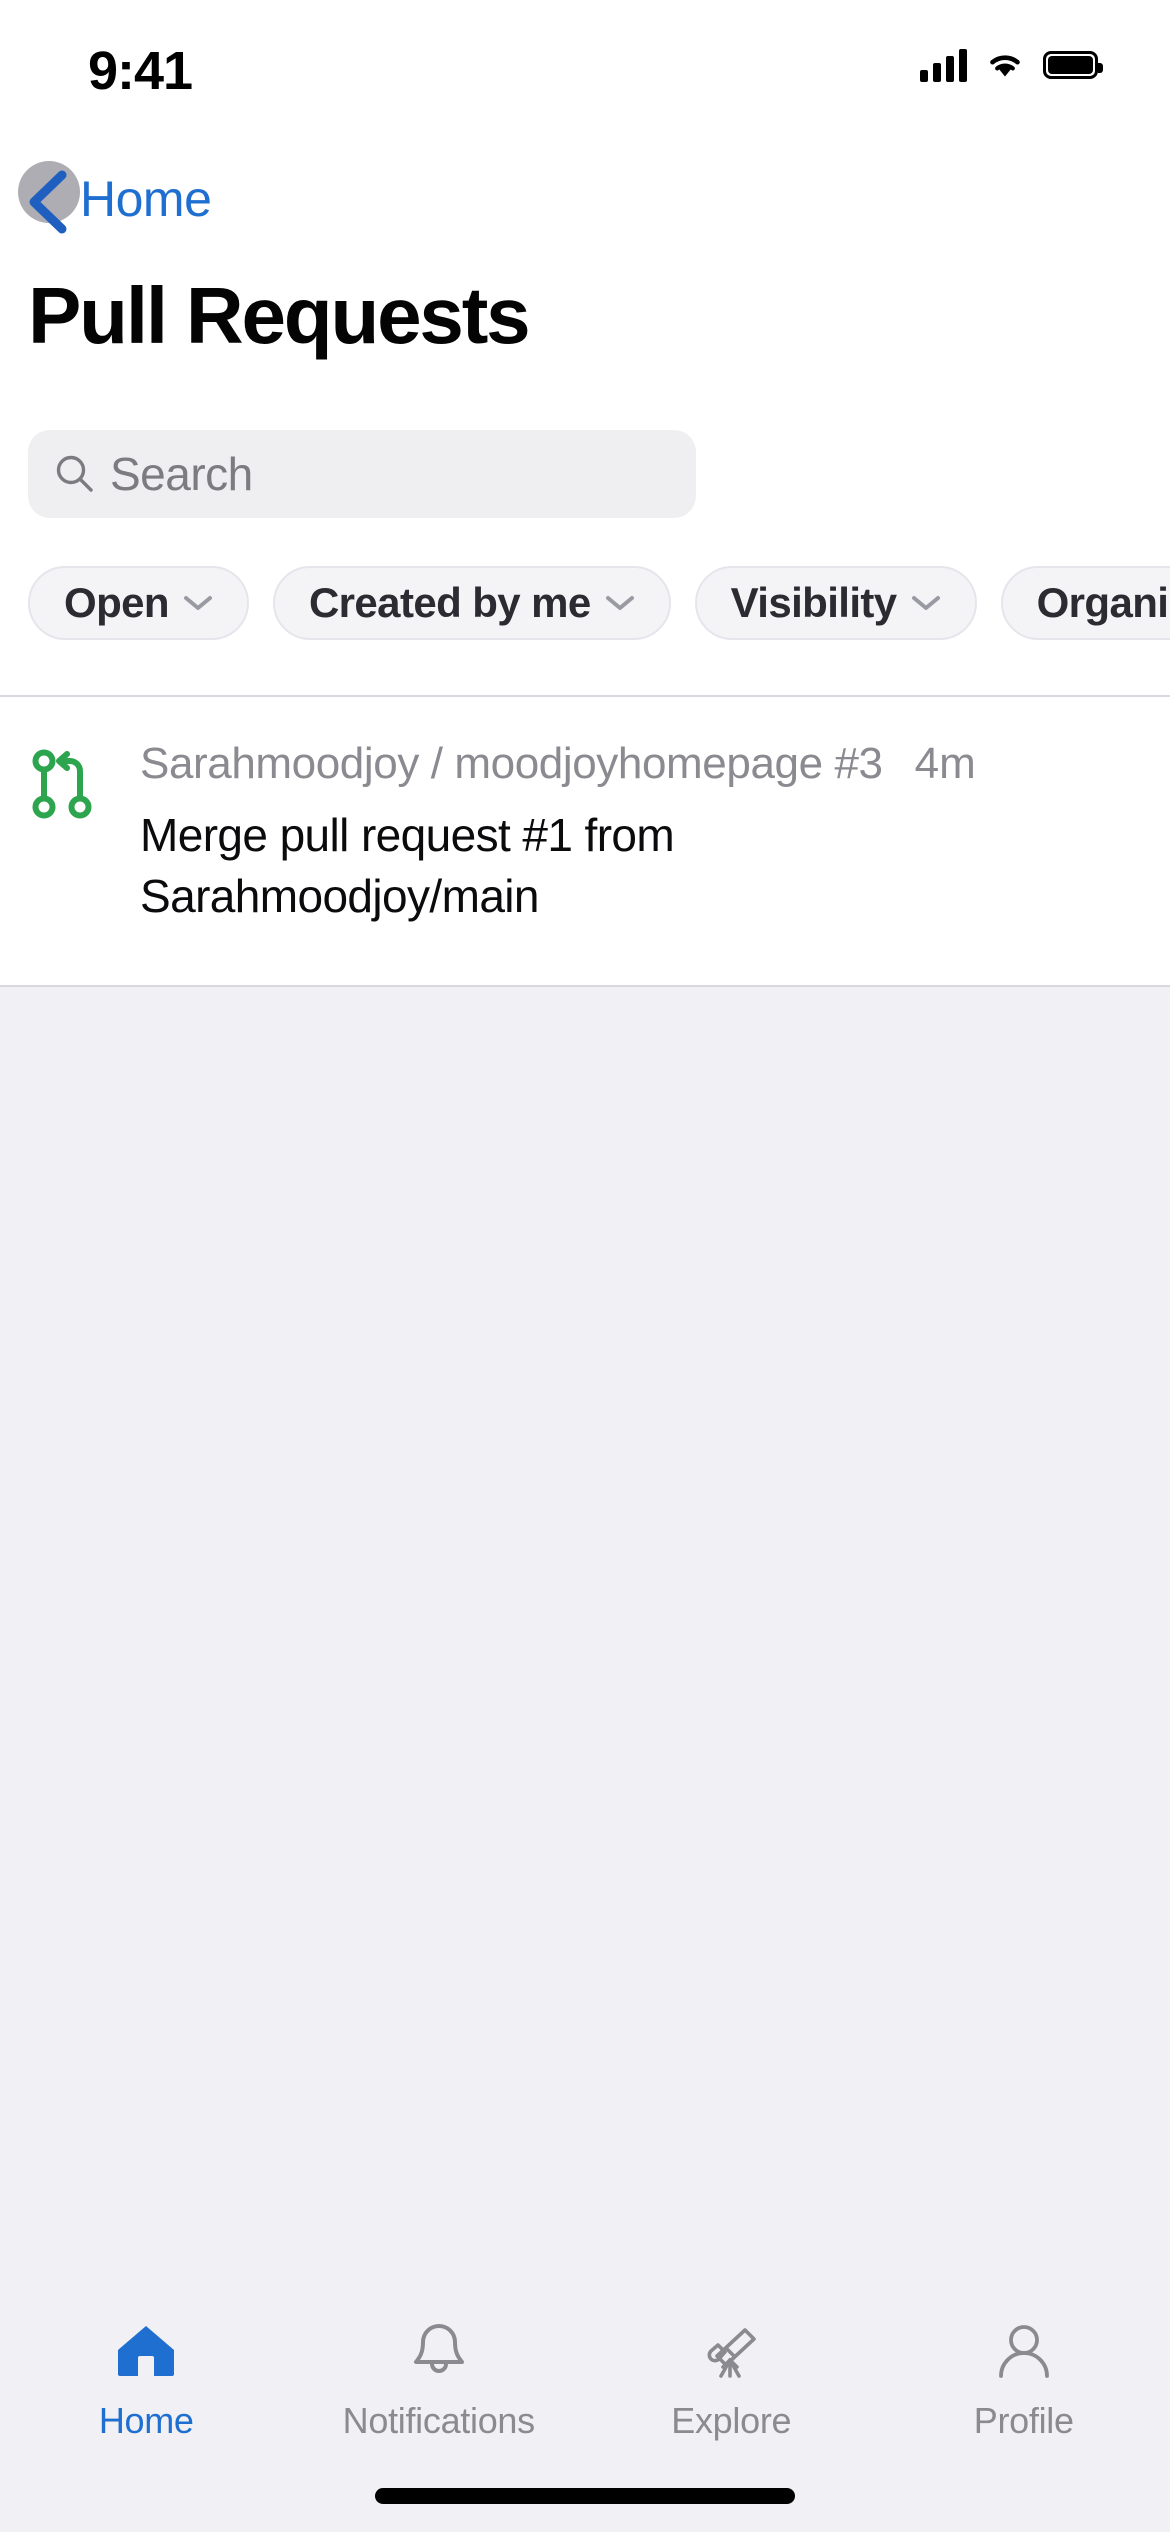  I want to click on tab-notifications: Notifications, so click(439, 2378).